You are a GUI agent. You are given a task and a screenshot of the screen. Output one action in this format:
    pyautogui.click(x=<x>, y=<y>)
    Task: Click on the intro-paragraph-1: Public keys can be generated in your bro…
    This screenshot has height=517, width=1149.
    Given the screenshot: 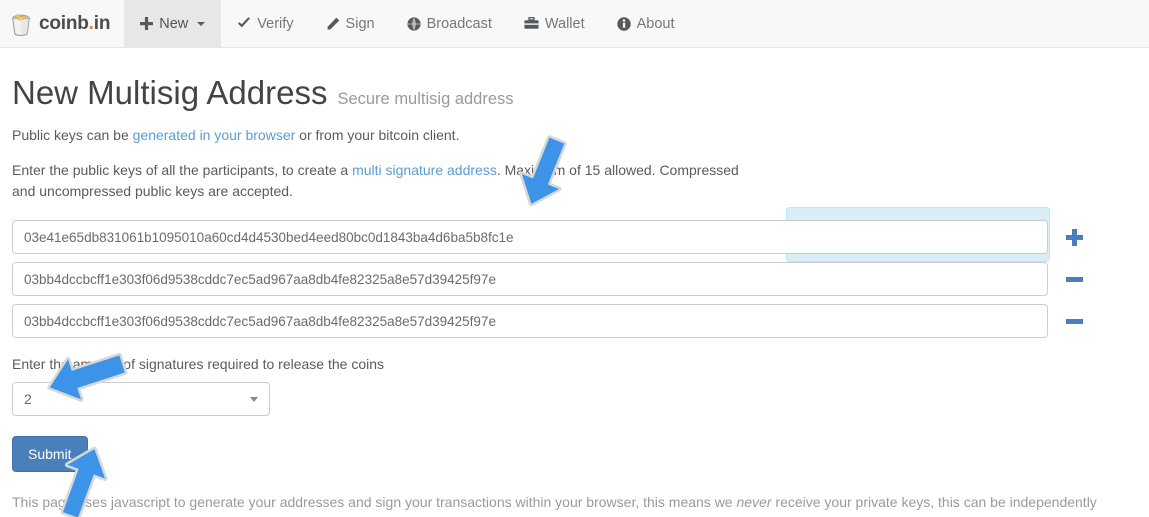 What is the action you would take?
    pyautogui.click(x=384, y=135)
    